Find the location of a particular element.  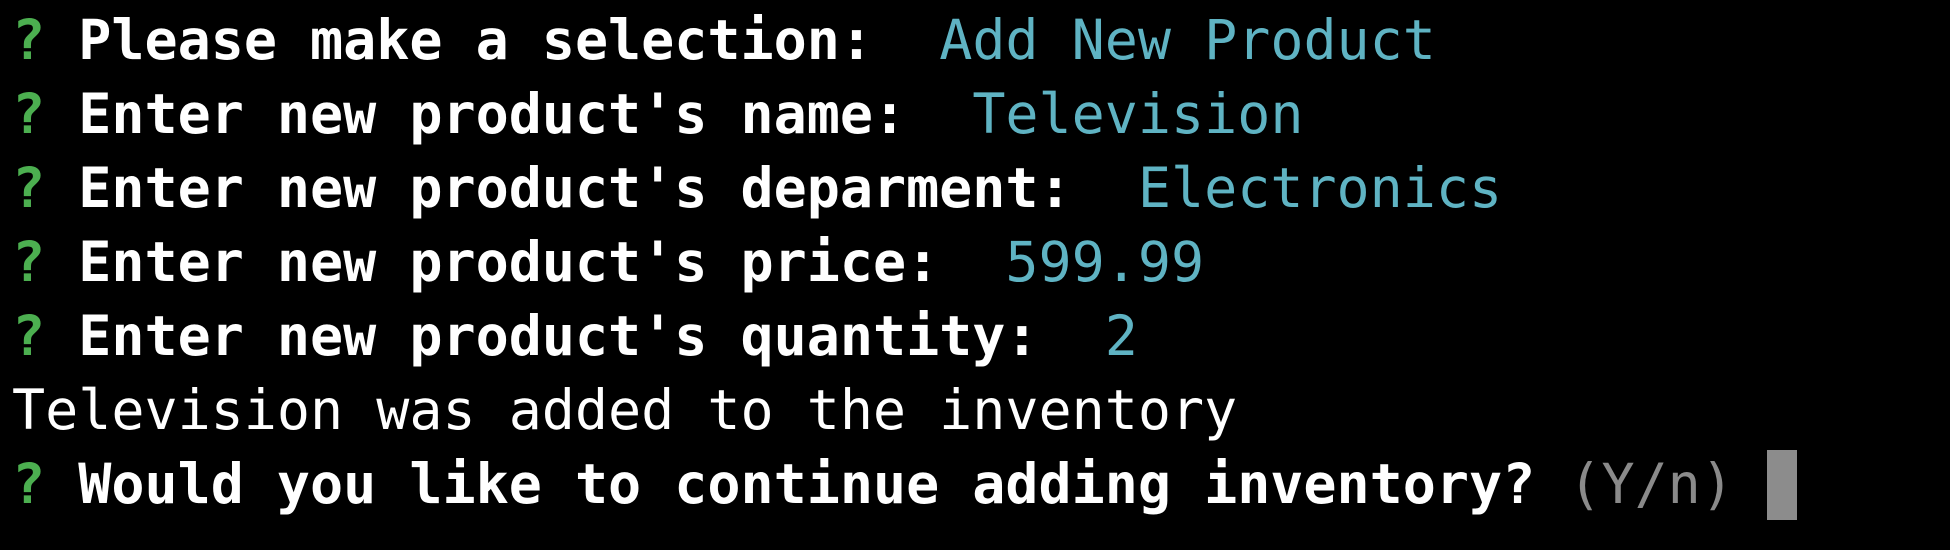

prompt-text: Enter new product's deparment: is located at coordinates (575, 188).